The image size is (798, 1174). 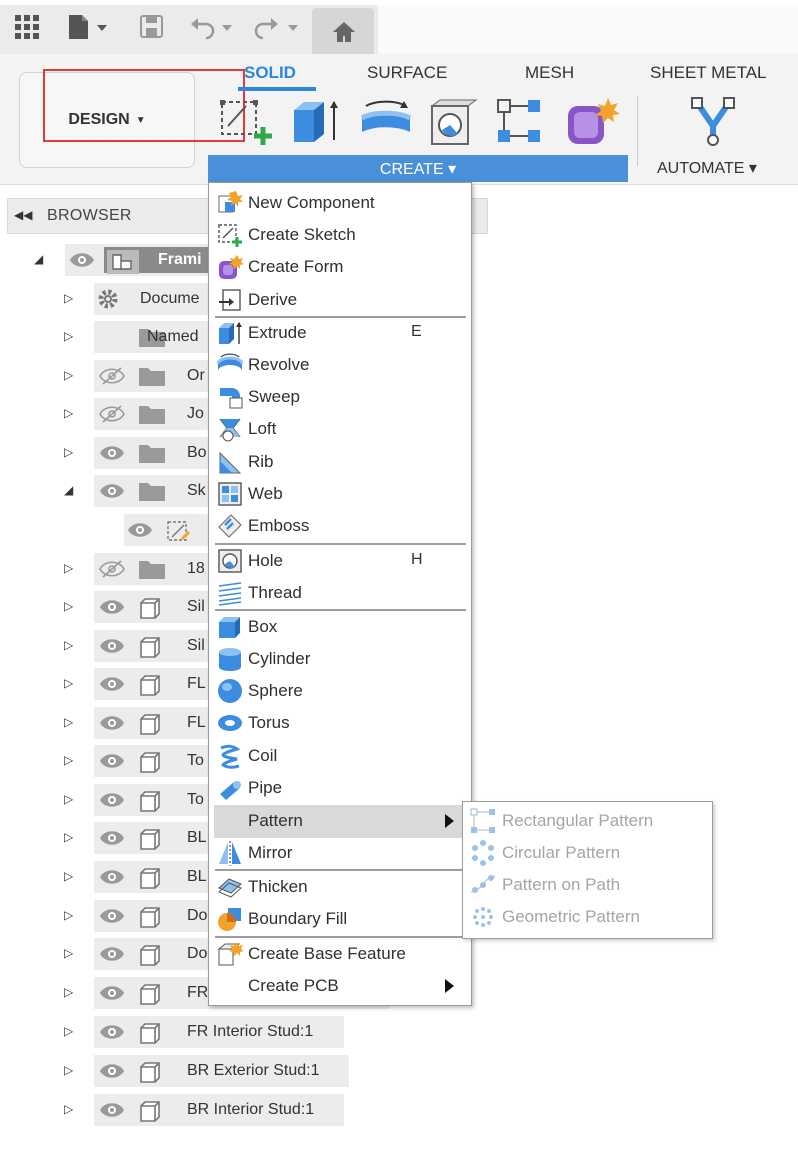 I want to click on automate-dropdown-button: AUTOMATE ▾, so click(x=707, y=168).